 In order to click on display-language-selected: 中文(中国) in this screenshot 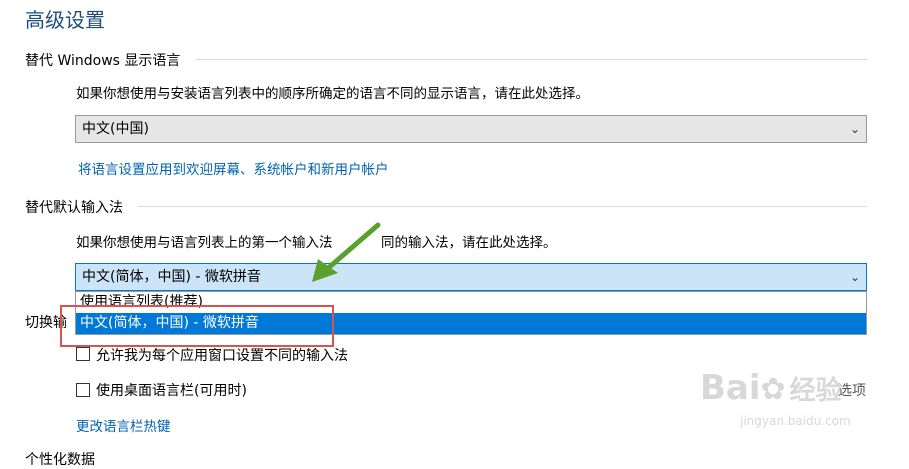, I will do `click(115, 129)`.